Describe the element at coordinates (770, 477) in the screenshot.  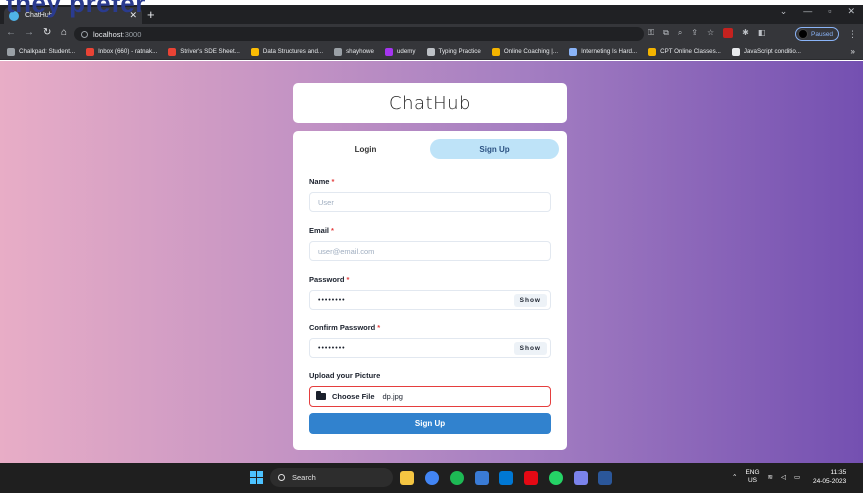
I see `wifi-icon: ≋` at that location.